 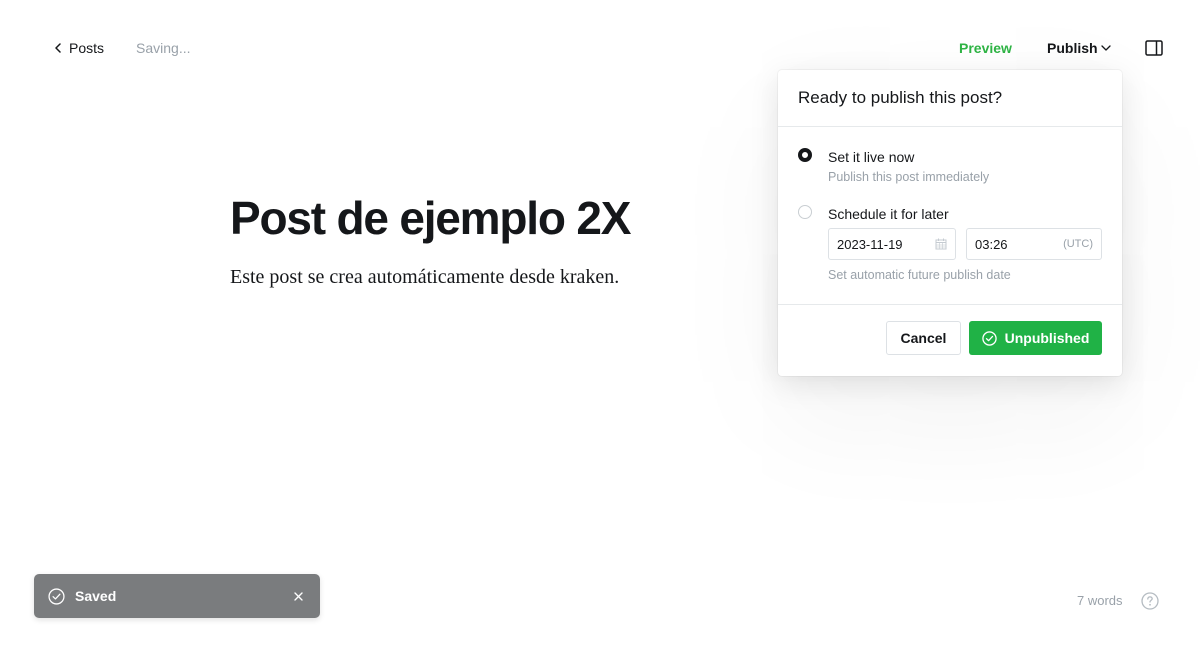 What do you see at coordinates (1047, 338) in the screenshot?
I see `unpublished-button-label: Unpublished` at bounding box center [1047, 338].